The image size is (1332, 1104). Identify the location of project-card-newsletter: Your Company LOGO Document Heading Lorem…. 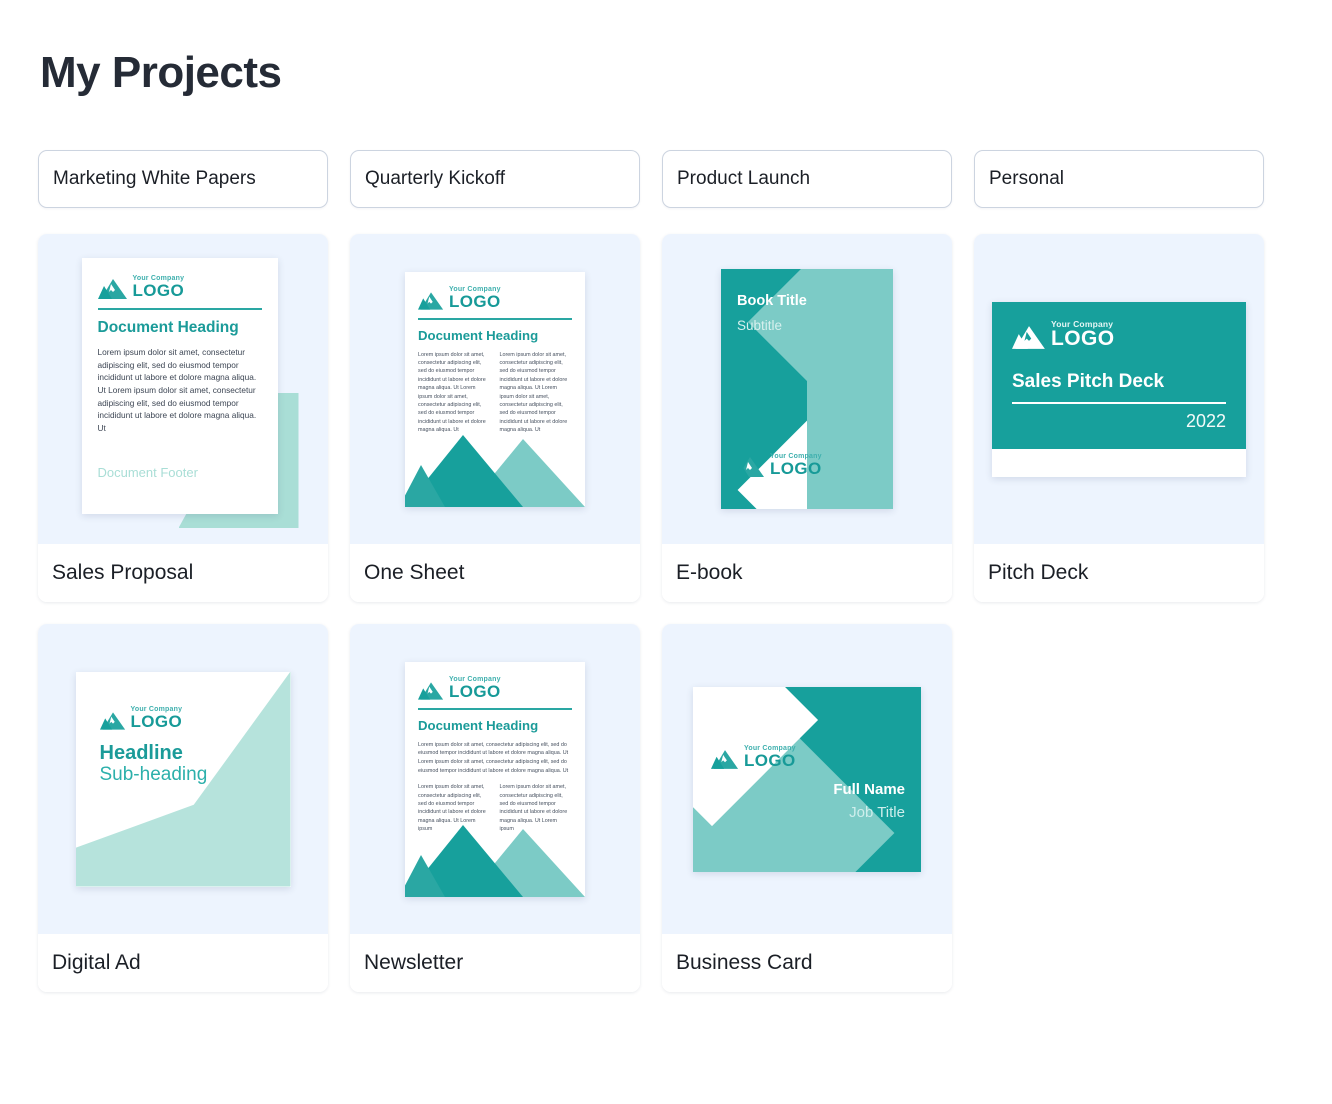
(495, 808).